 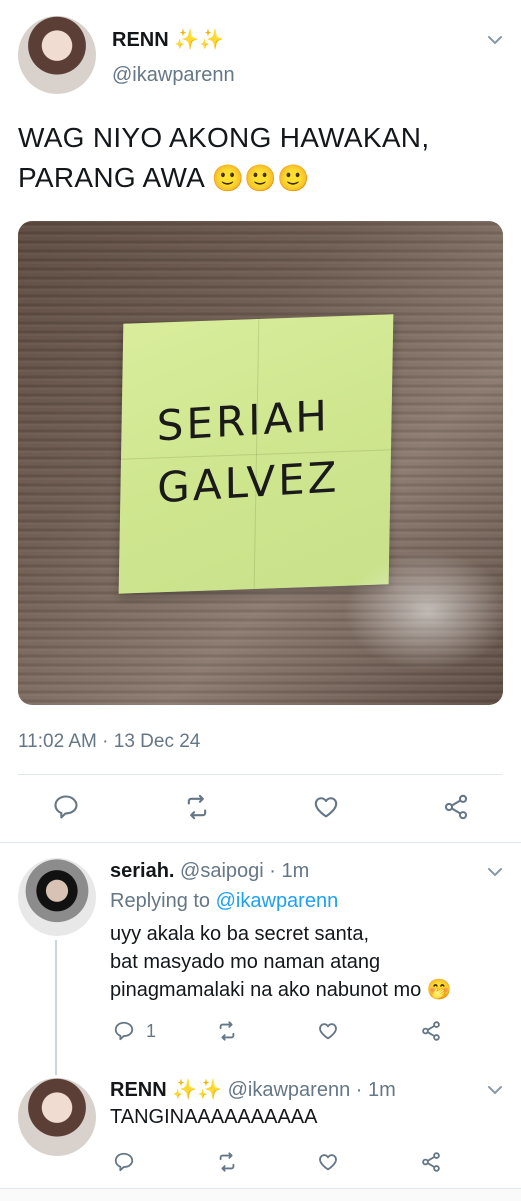 What do you see at coordinates (311, 1090) in the screenshot?
I see `reply2-handle-time: @ikawparenn · 1m` at bounding box center [311, 1090].